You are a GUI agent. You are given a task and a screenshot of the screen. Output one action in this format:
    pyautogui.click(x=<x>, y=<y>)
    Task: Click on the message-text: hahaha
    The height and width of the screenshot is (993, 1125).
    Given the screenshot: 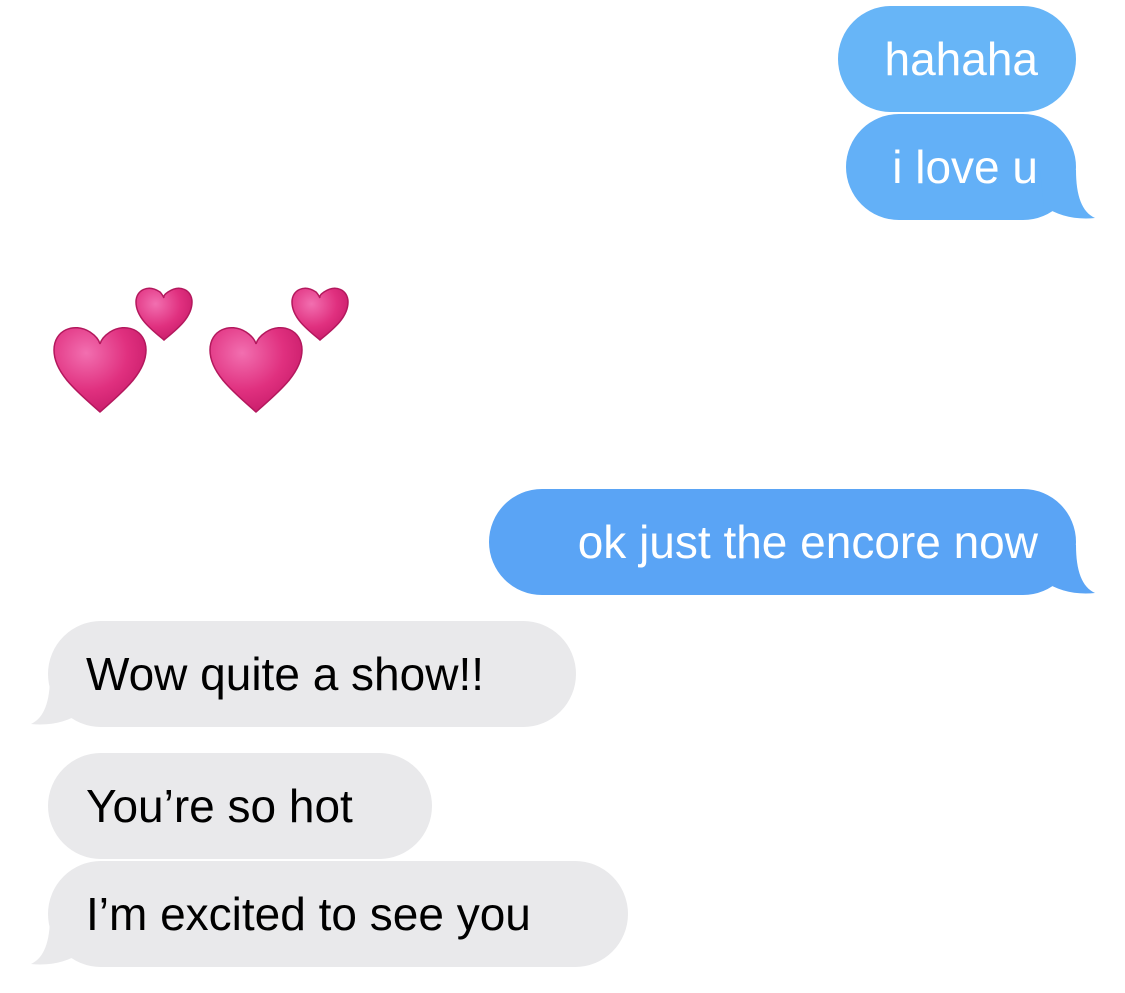 What is the action you would take?
    pyautogui.click(x=961, y=59)
    